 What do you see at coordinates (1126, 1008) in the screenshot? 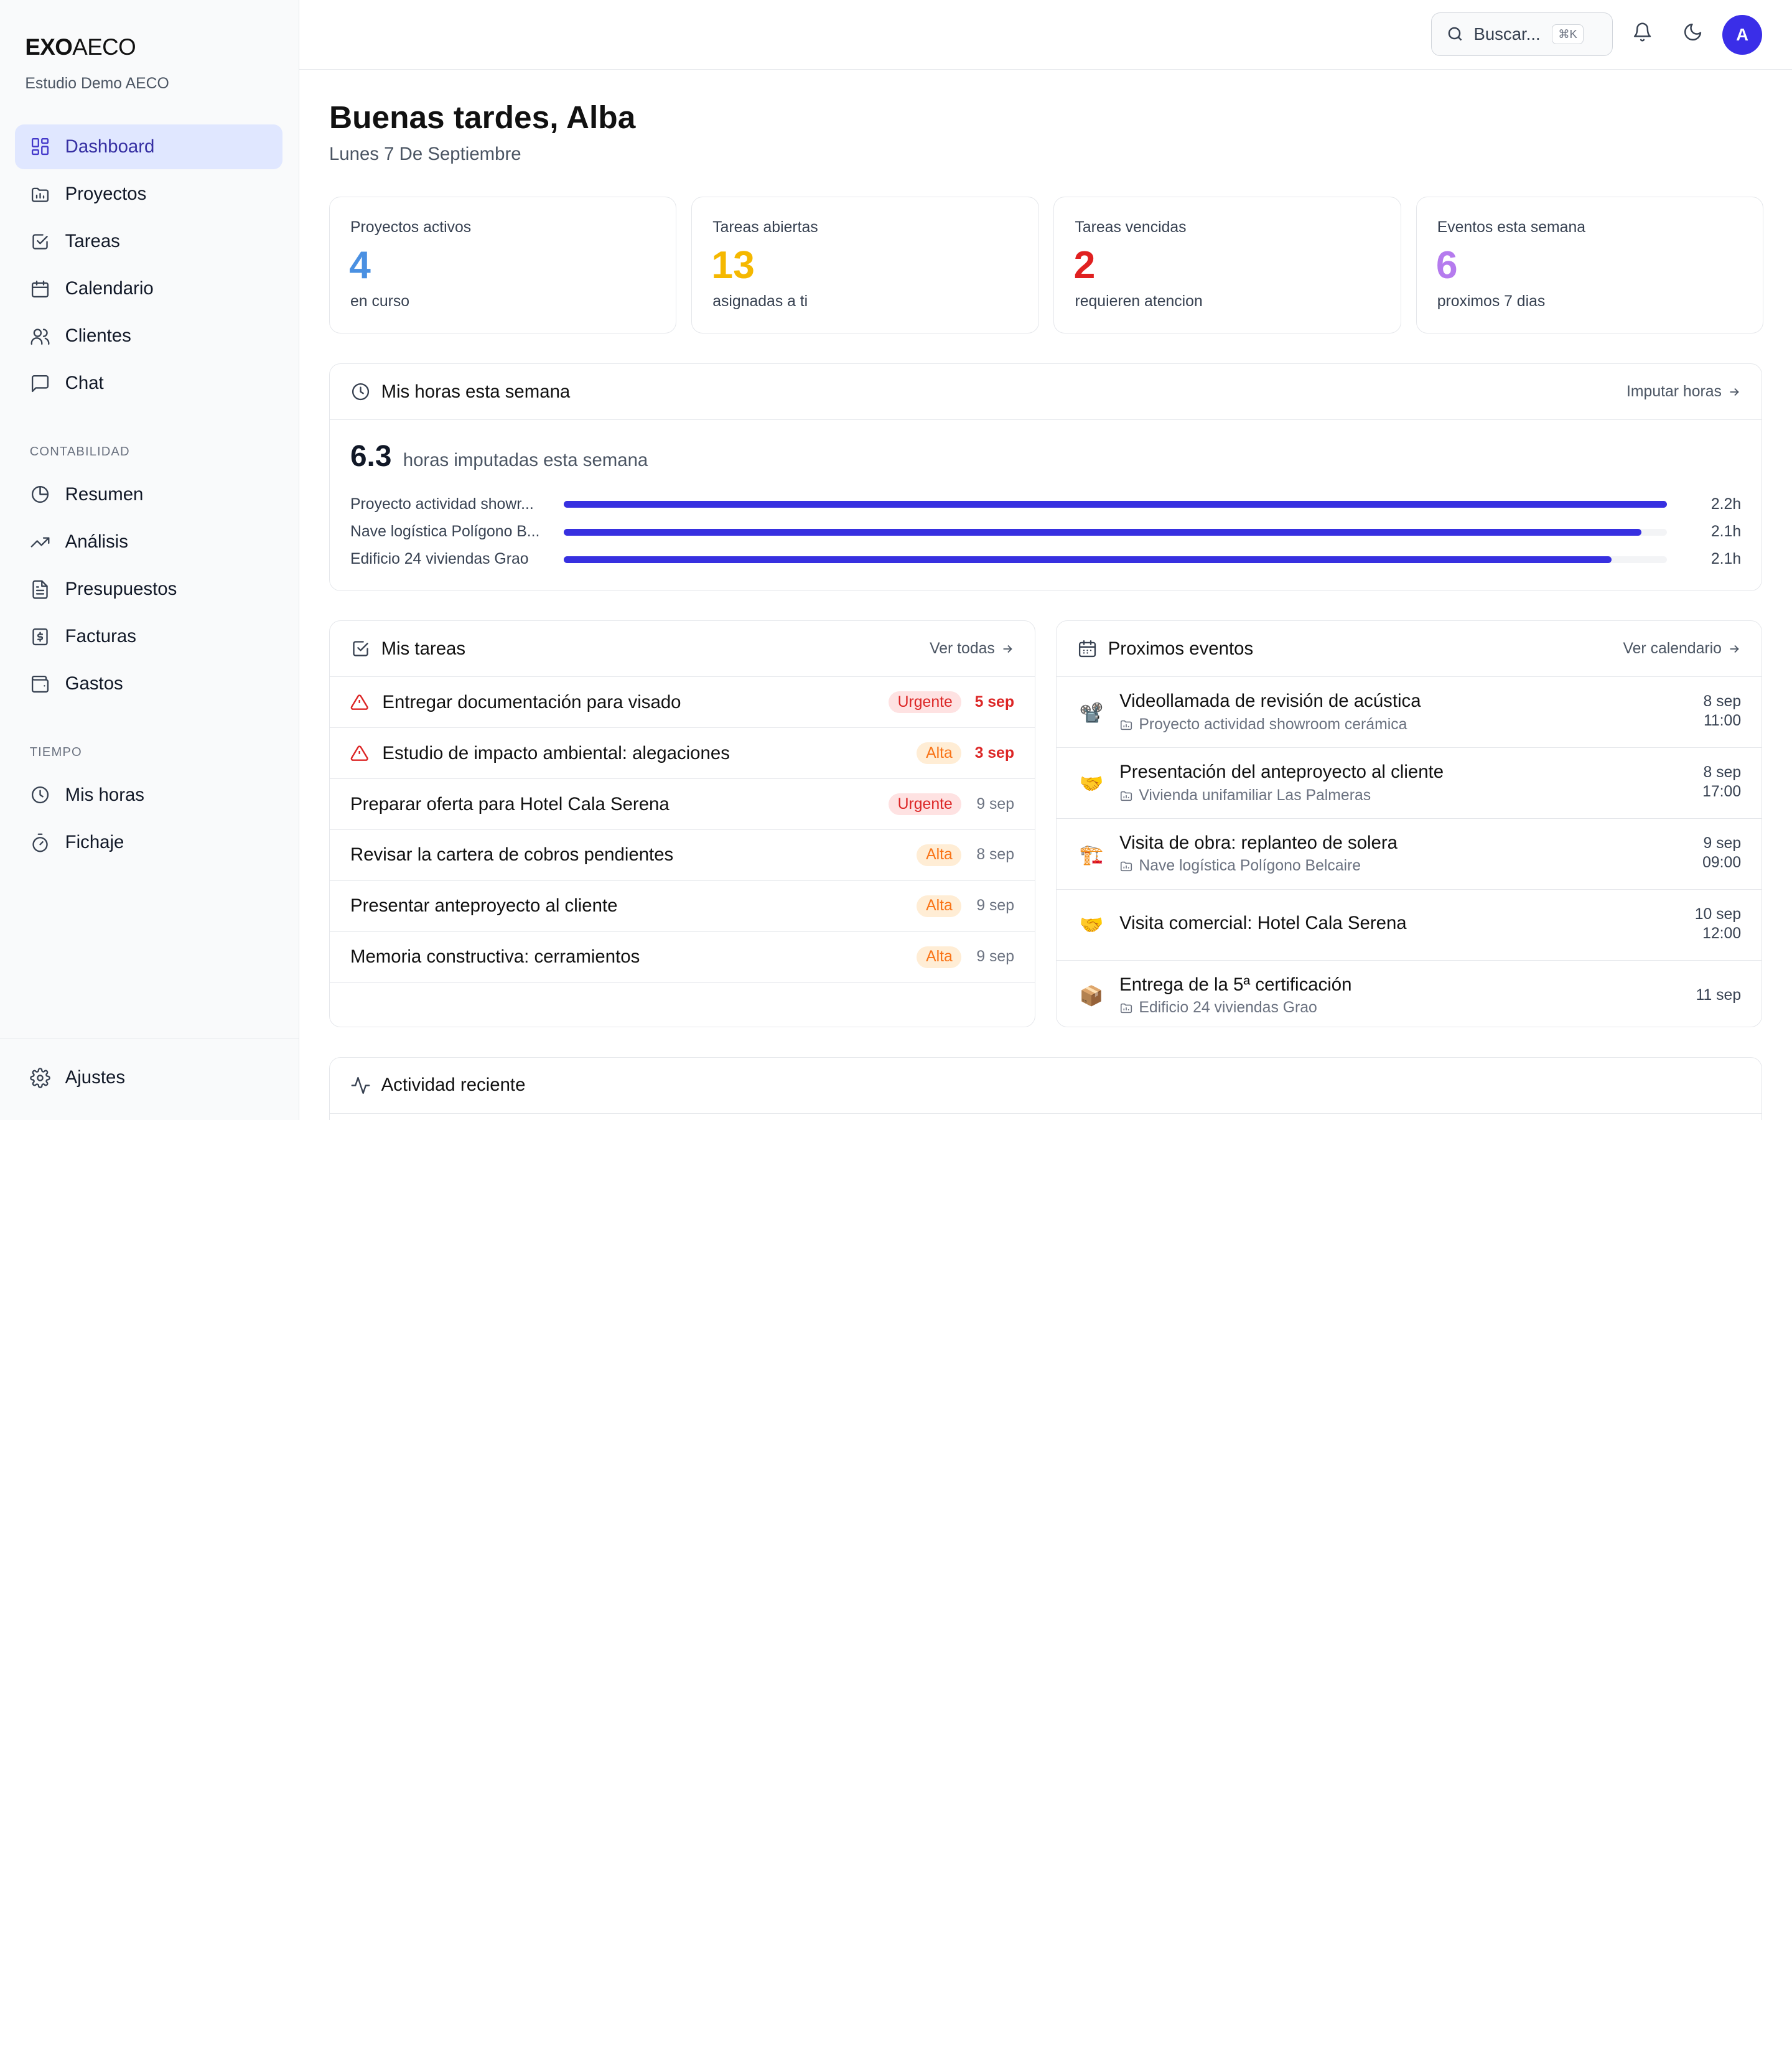
I see `folder-icon` at bounding box center [1126, 1008].